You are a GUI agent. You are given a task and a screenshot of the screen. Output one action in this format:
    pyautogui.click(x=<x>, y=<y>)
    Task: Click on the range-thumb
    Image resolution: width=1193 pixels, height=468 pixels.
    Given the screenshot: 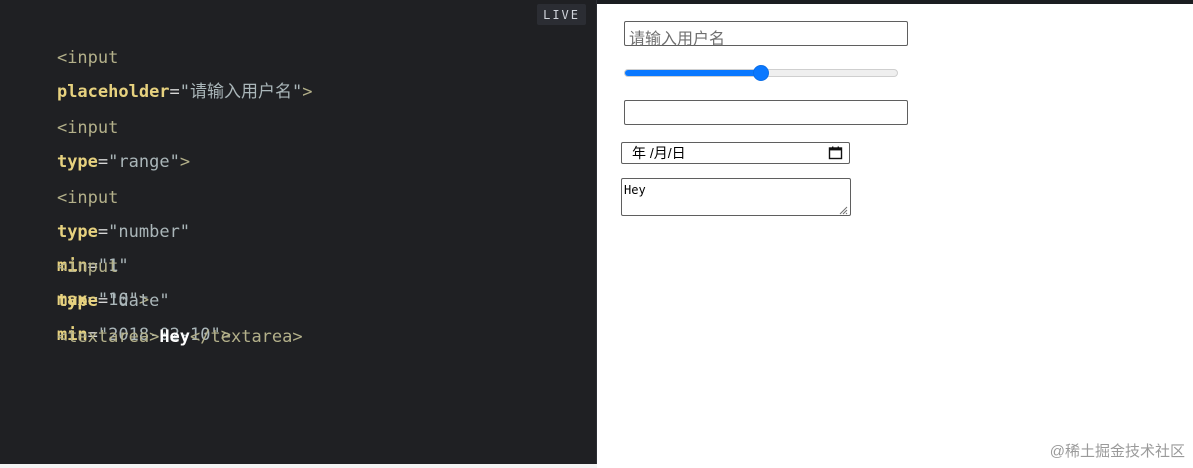 What is the action you would take?
    pyautogui.click(x=761, y=73)
    